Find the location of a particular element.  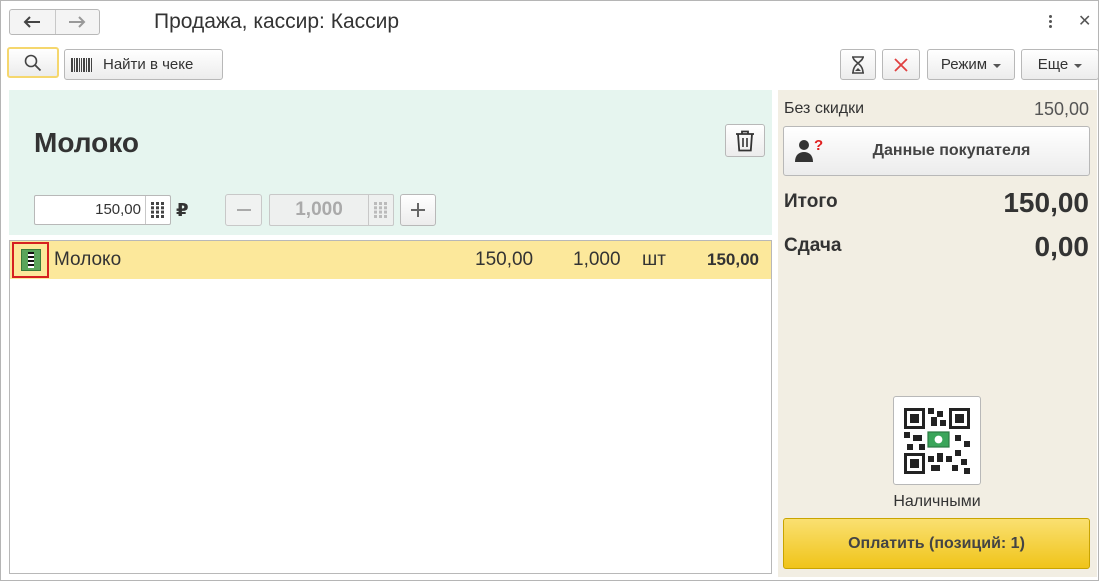

find-in-receipt-button: Найти в чеке is located at coordinates (143, 64).